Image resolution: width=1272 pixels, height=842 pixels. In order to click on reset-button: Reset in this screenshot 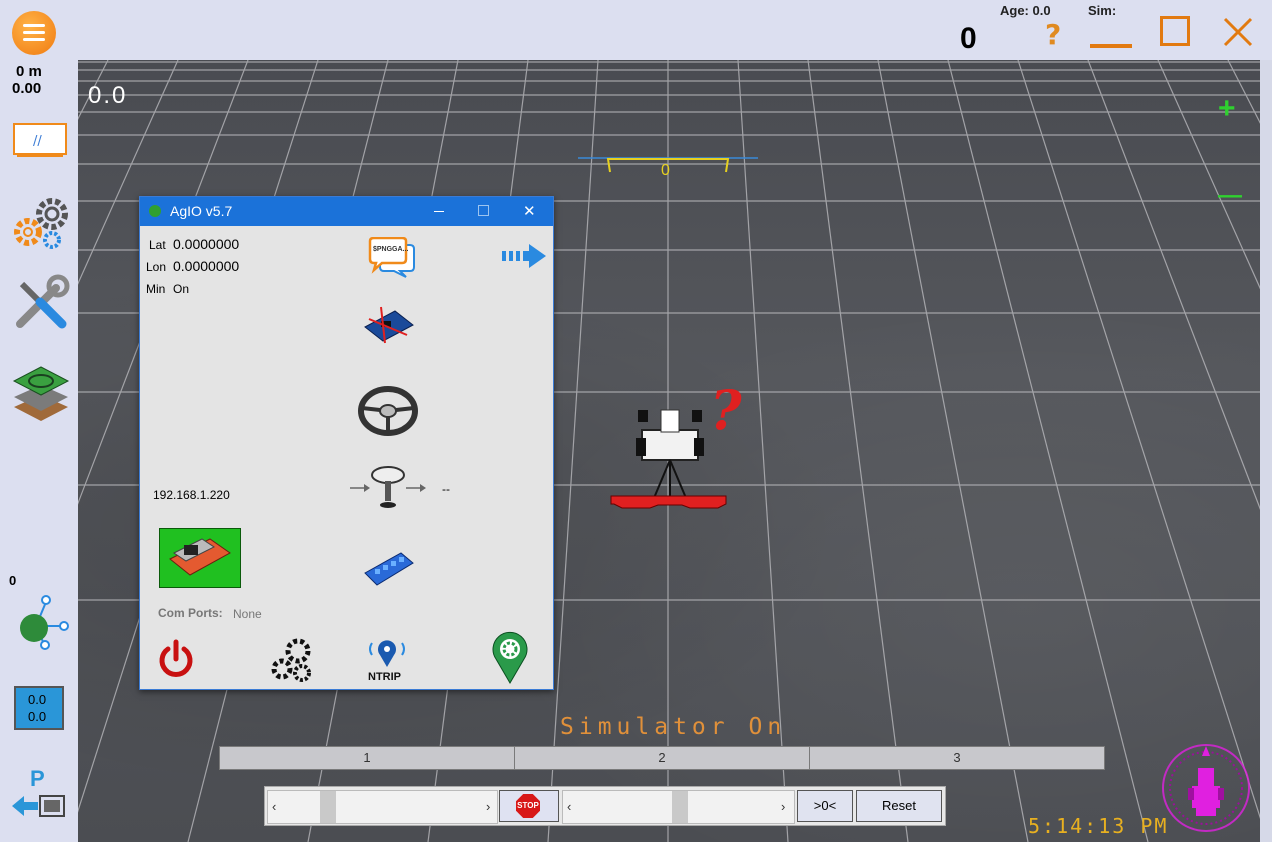, I will do `click(899, 806)`.